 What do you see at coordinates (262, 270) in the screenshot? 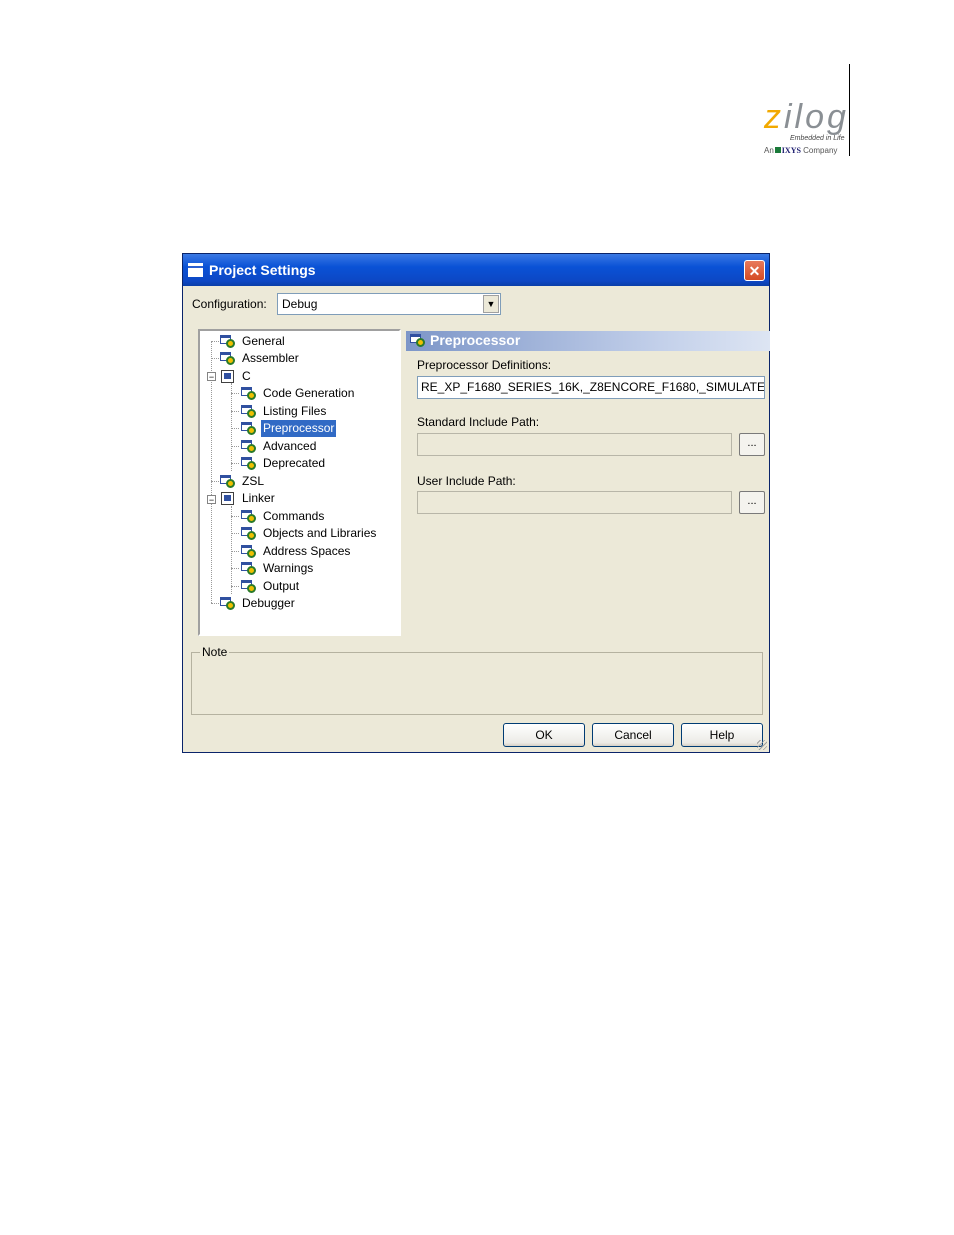
I see `dialog-title: Project Settings` at bounding box center [262, 270].